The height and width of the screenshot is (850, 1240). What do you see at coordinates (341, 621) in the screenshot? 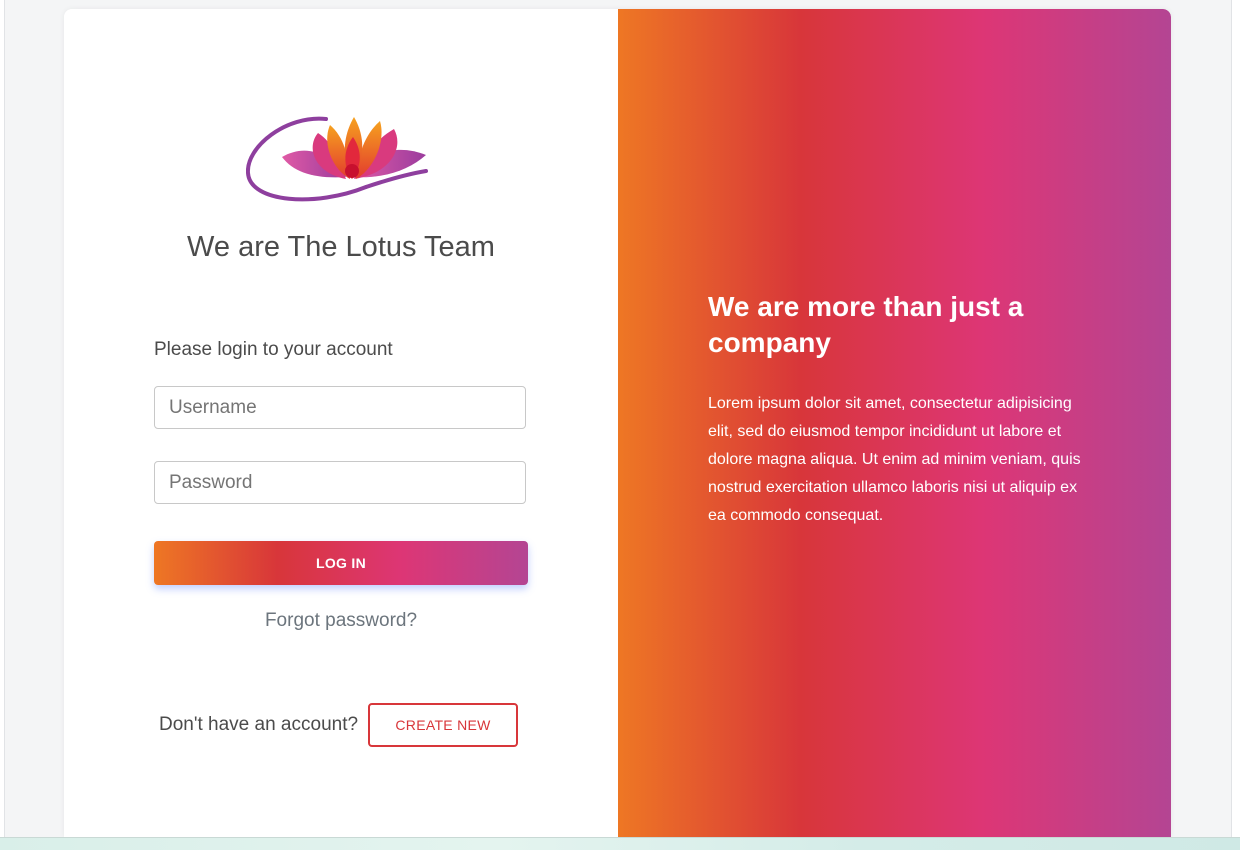
I see `forgot-password-link: Forgot password?` at bounding box center [341, 621].